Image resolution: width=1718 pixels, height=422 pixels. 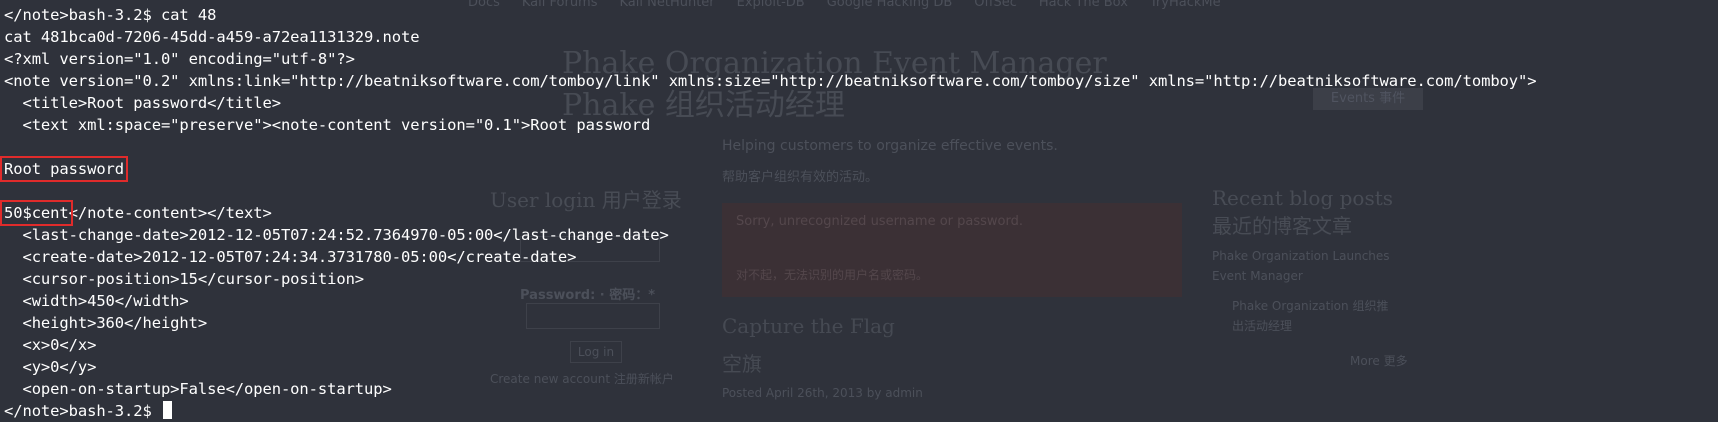 What do you see at coordinates (170, 213) in the screenshot?
I see `note-content-close: </note-content></text>` at bounding box center [170, 213].